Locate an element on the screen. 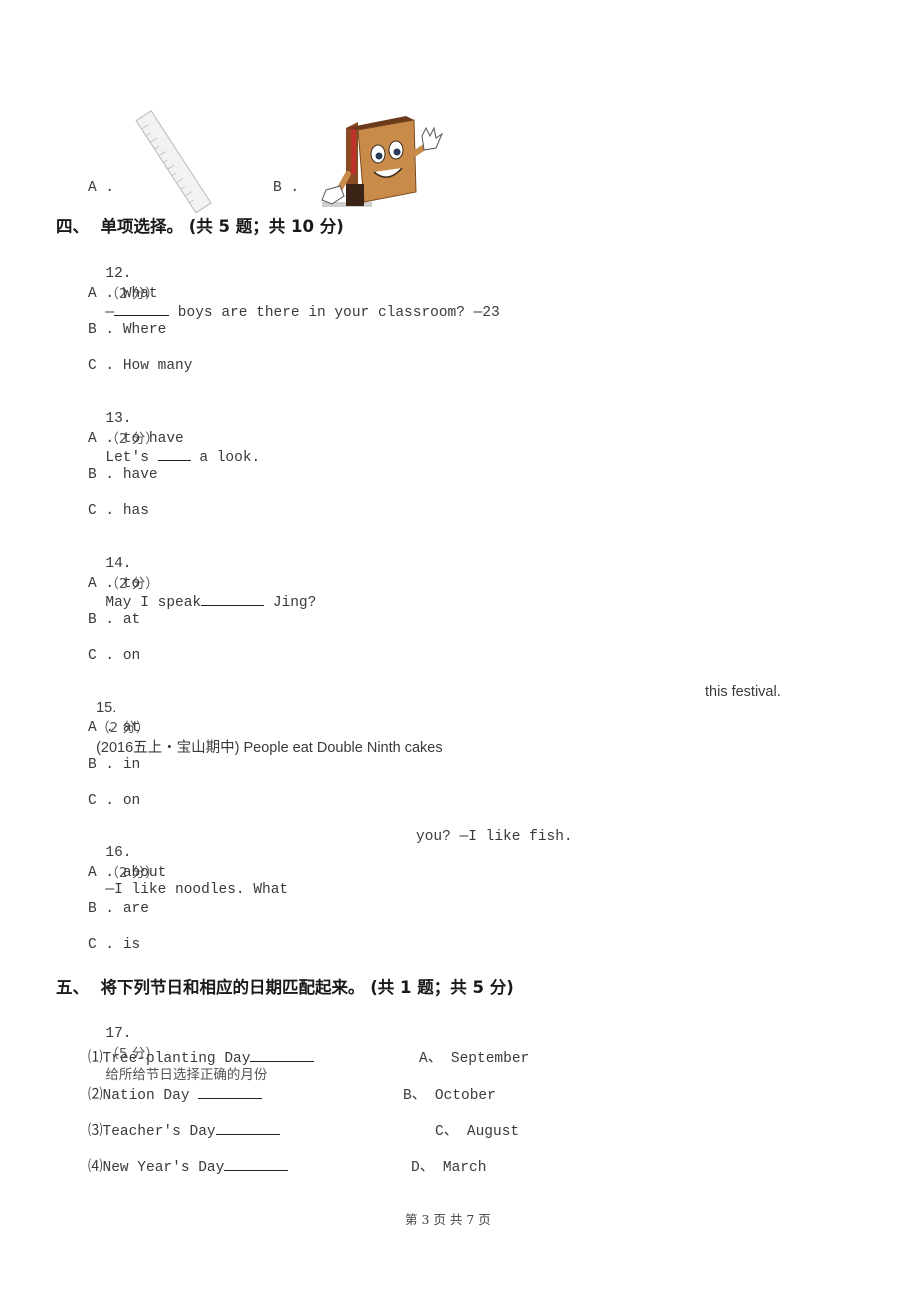  q13-option-c: C . has is located at coordinates (118, 511).